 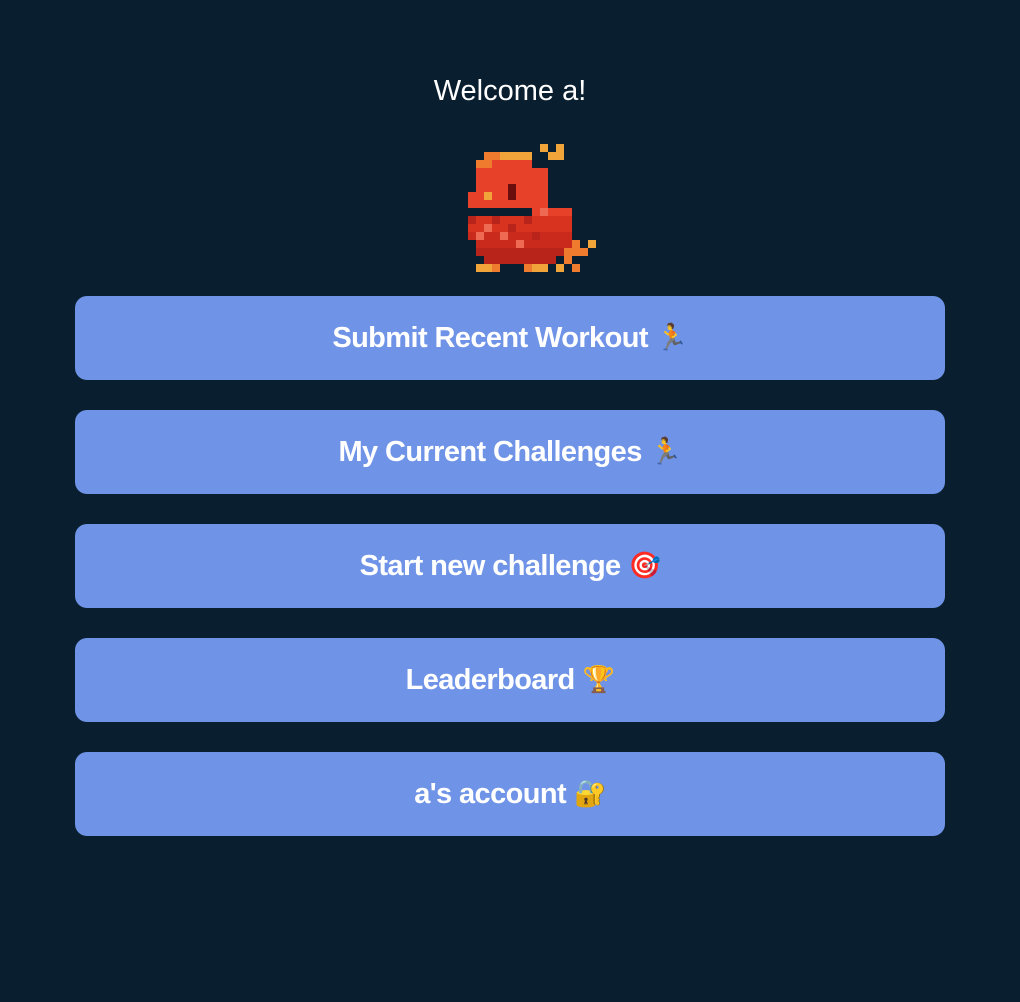 What do you see at coordinates (490, 451) in the screenshot?
I see `my-current-challenges-label: My Current Challenges` at bounding box center [490, 451].